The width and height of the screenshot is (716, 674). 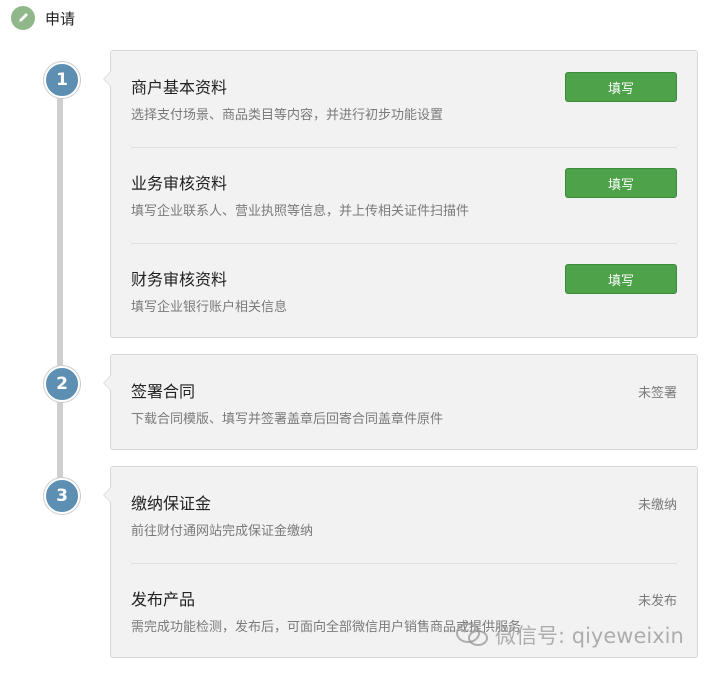 I want to click on fill-finance-review-info-button: 填写, so click(x=621, y=279).